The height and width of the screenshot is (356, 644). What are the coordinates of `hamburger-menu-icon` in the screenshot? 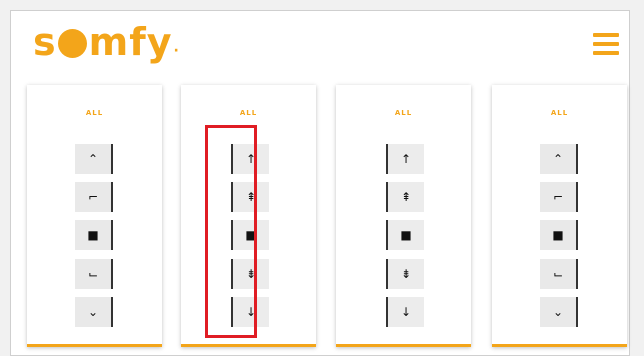 It's located at (606, 45).